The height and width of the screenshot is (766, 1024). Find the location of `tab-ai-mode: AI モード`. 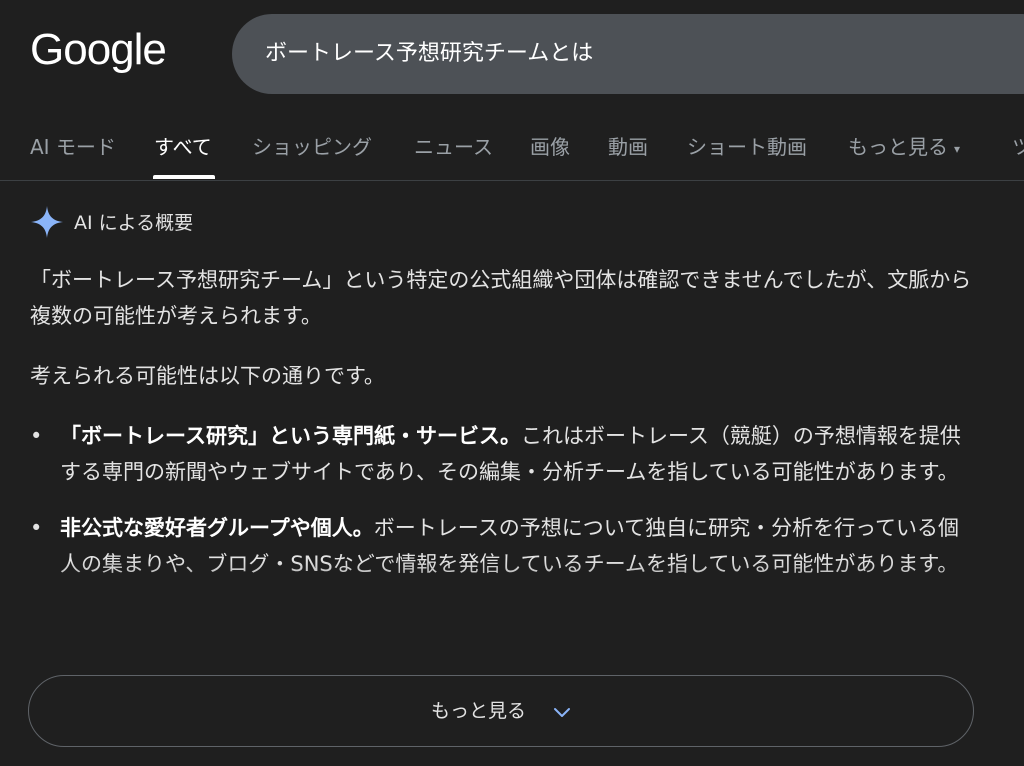

tab-ai-mode: AI モード is located at coordinates (73, 147).